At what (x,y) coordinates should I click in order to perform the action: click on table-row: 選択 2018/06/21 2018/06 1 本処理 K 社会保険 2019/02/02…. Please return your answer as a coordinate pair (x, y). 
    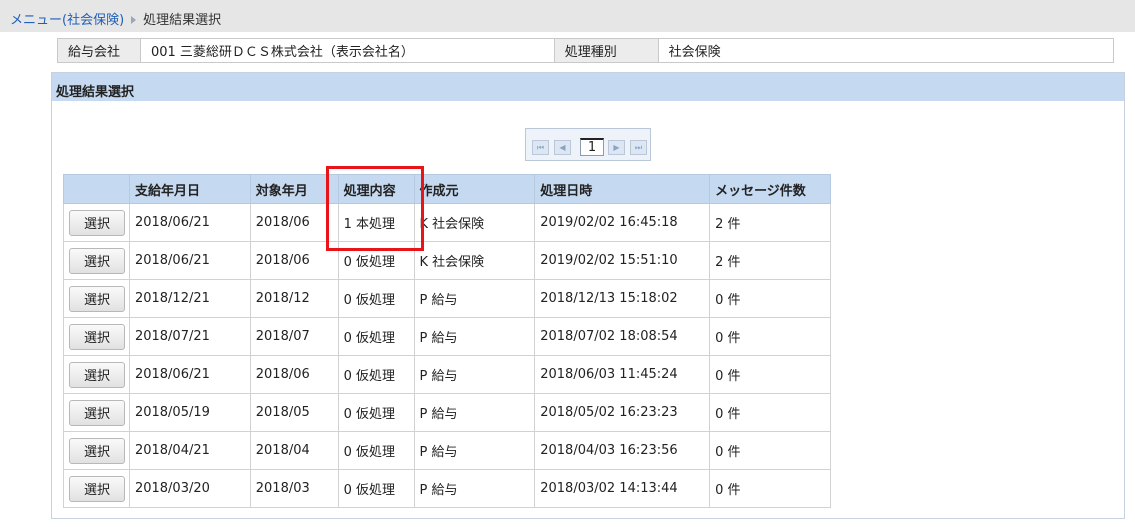
    Looking at the image, I should click on (447, 222).